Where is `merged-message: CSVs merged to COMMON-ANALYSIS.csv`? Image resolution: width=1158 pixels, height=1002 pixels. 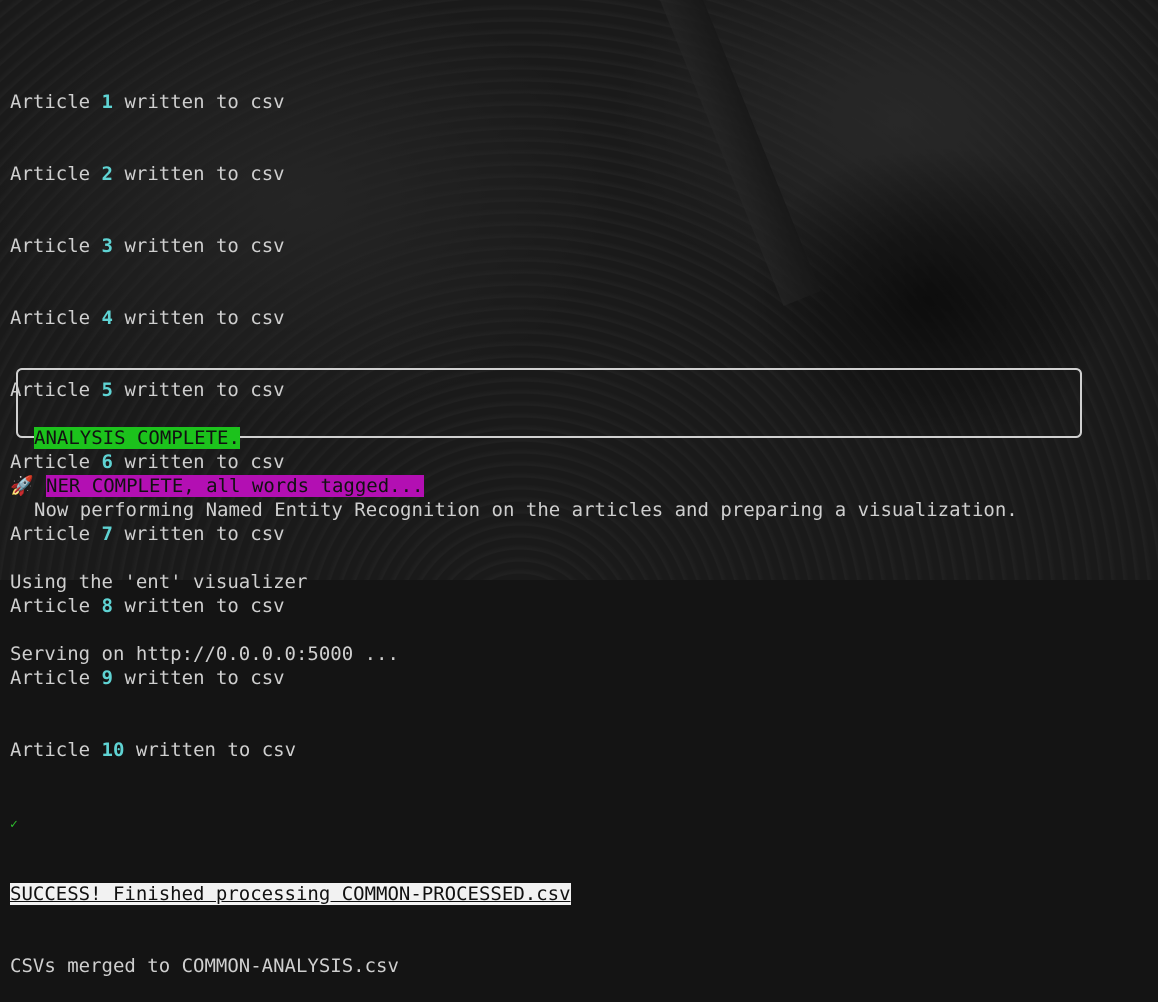
merged-message: CSVs merged to COMMON-ANALYSIS.csv is located at coordinates (204, 966).